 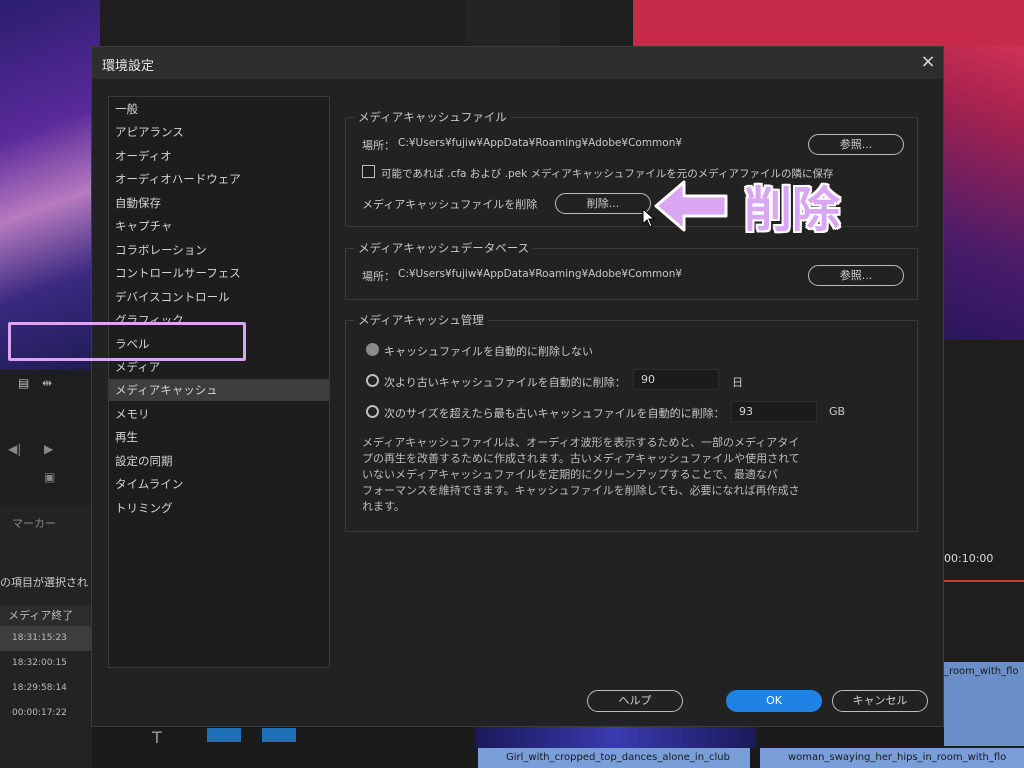 I want to click on radio-no-auto-delete-label: キャッシュファイルを自動的に削除しない, so click(x=488, y=351).